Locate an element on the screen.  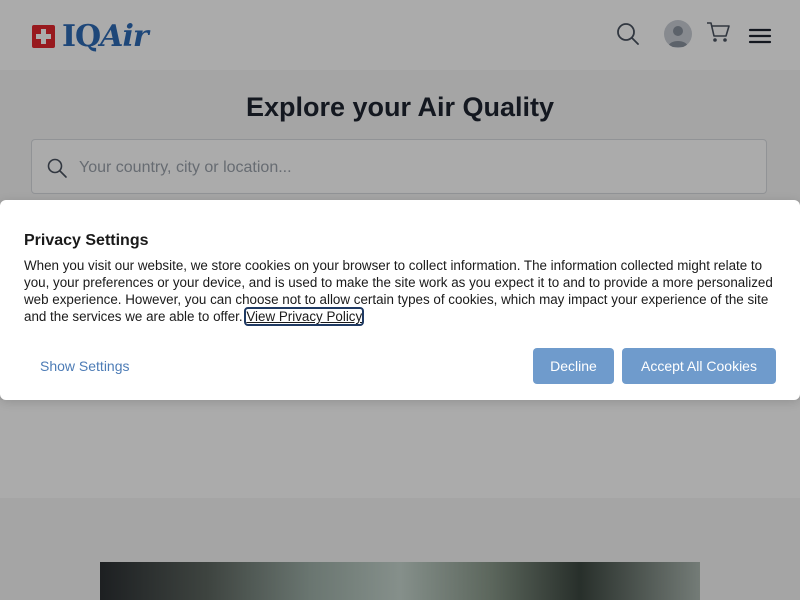
privacy-policy-link: View Privacy Policy is located at coordinates (304, 316).